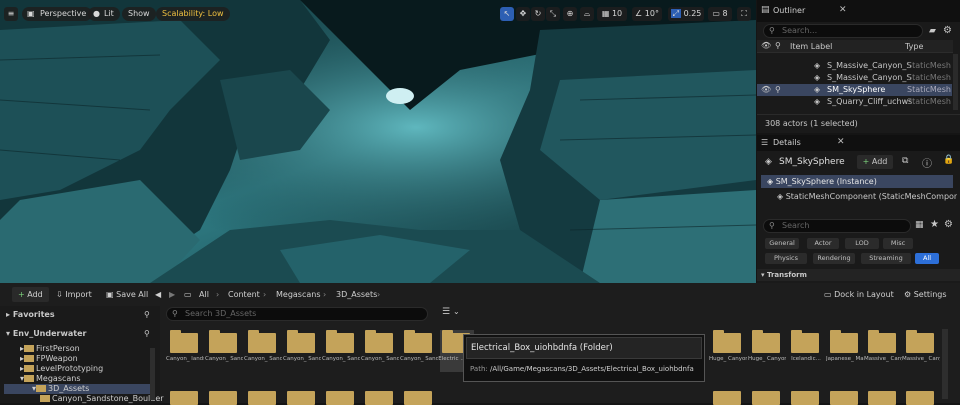 The image size is (960, 405). What do you see at coordinates (587, 14) in the screenshot?
I see `surface-snap-icon: ⌓` at bounding box center [587, 14].